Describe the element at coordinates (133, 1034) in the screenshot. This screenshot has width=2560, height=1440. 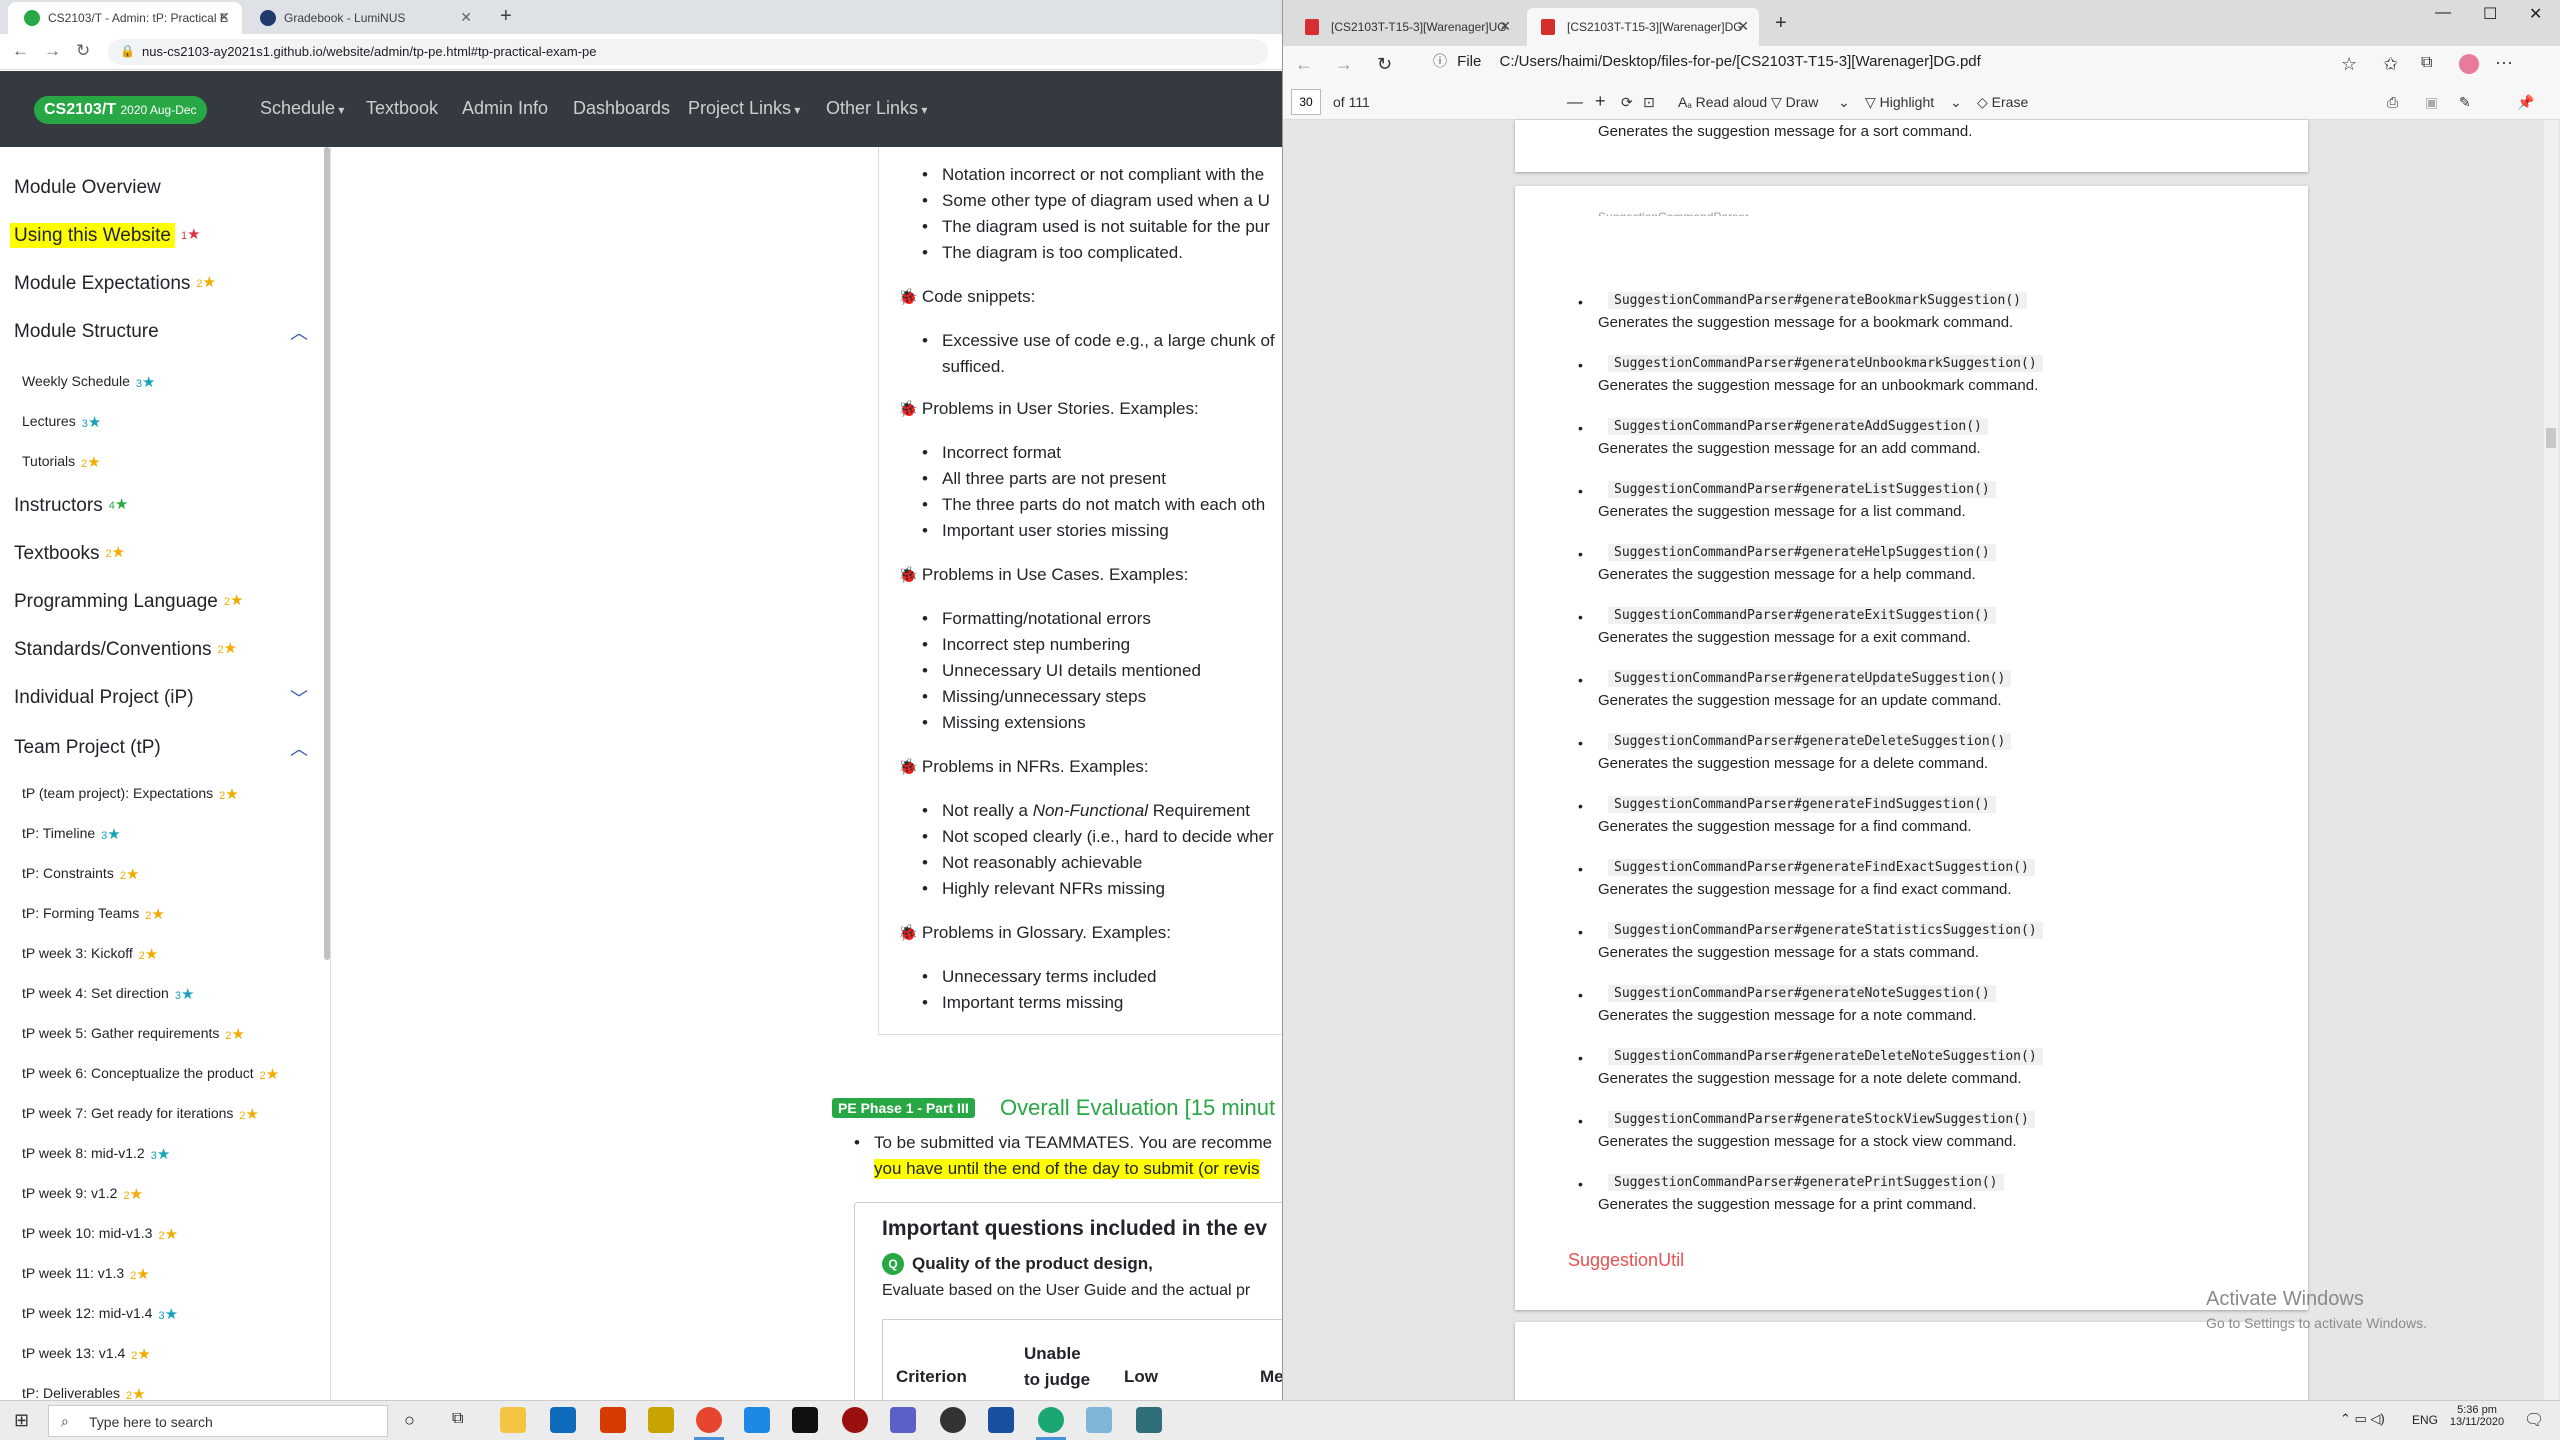
I see `sidebar-item: tP week 5: Gather requirements 2★` at that location.